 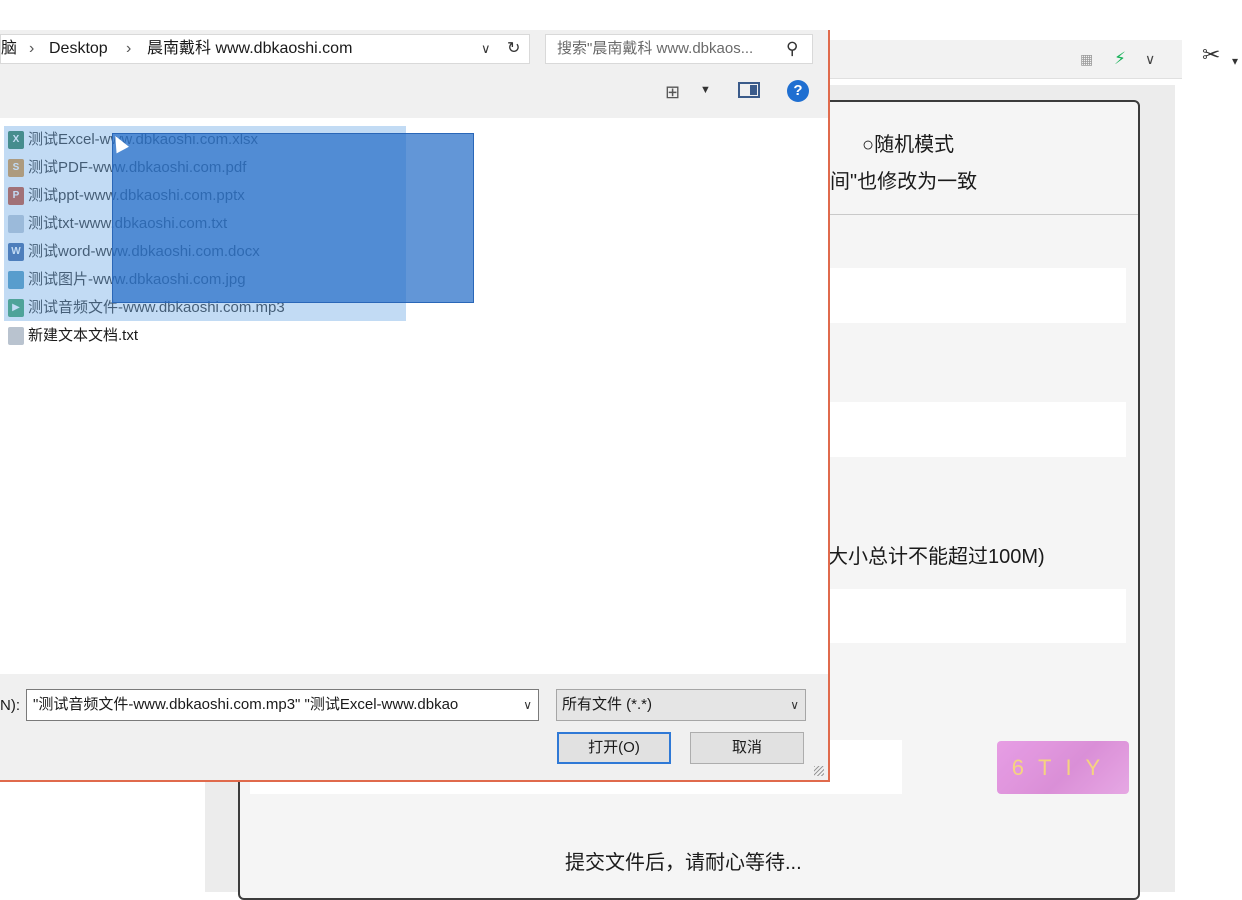 What do you see at coordinates (16, 336) in the screenshot?
I see `text-file-icon` at bounding box center [16, 336].